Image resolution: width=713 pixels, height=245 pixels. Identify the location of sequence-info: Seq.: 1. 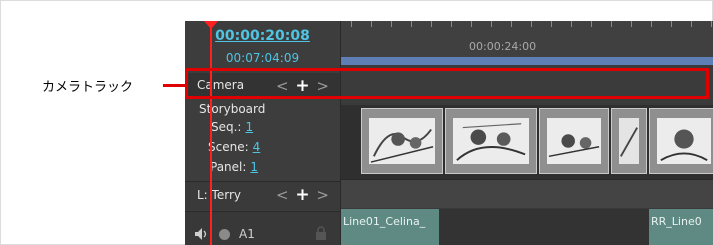
(232, 127).